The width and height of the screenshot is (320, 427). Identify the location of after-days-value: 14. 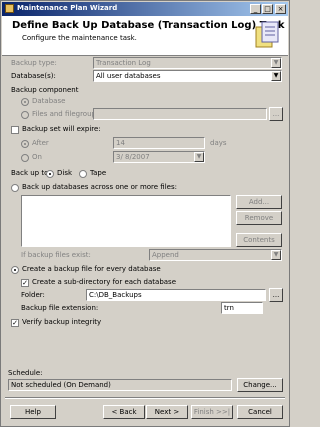
(120, 143).